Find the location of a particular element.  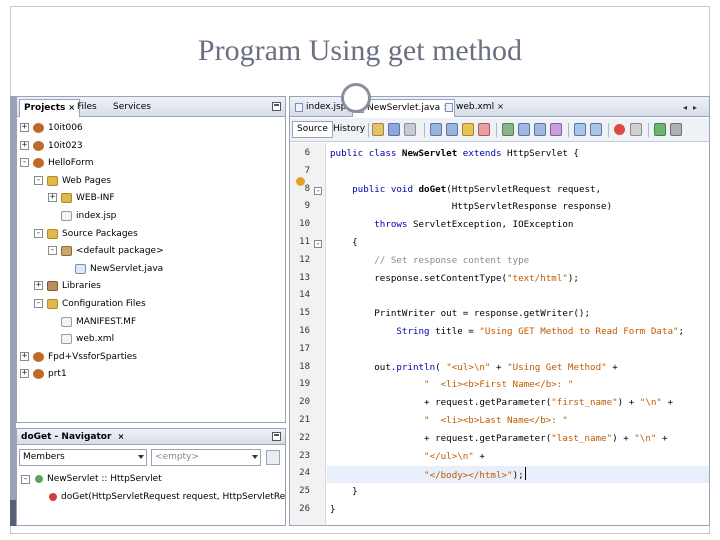

tab-web-xml: web.xml × is located at coordinates (475, 108).